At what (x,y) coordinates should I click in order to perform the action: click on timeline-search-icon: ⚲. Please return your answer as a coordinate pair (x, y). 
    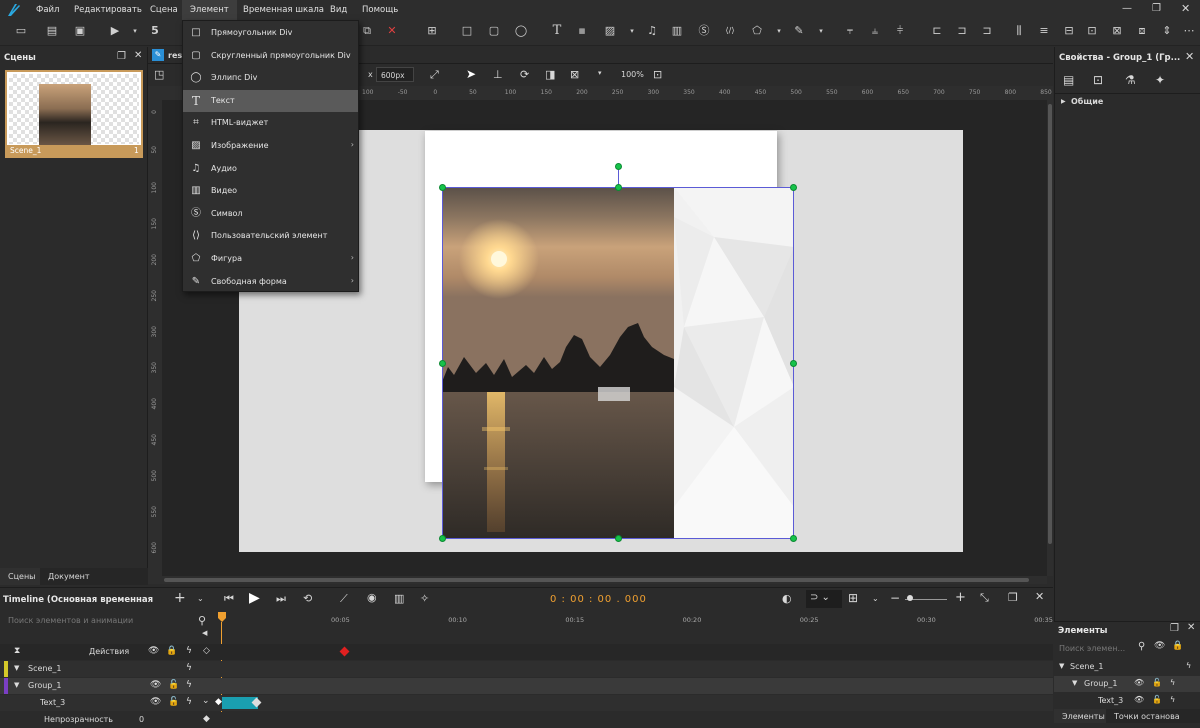
    Looking at the image, I should click on (202, 620).